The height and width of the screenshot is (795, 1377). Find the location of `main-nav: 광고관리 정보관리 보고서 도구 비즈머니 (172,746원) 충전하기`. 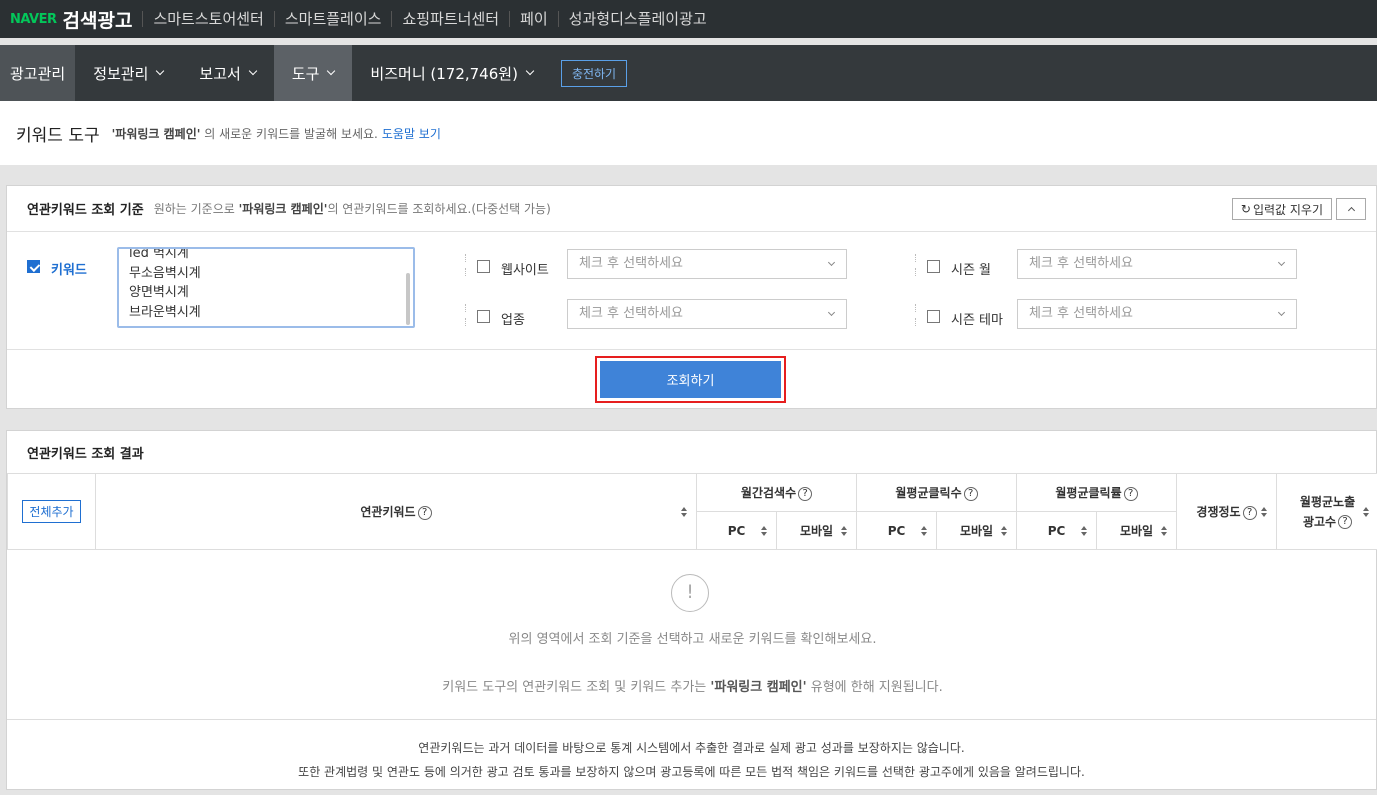

main-nav: 광고관리 정보관리 보고서 도구 비즈머니 (172,746원) 충전하기 is located at coordinates (688, 73).